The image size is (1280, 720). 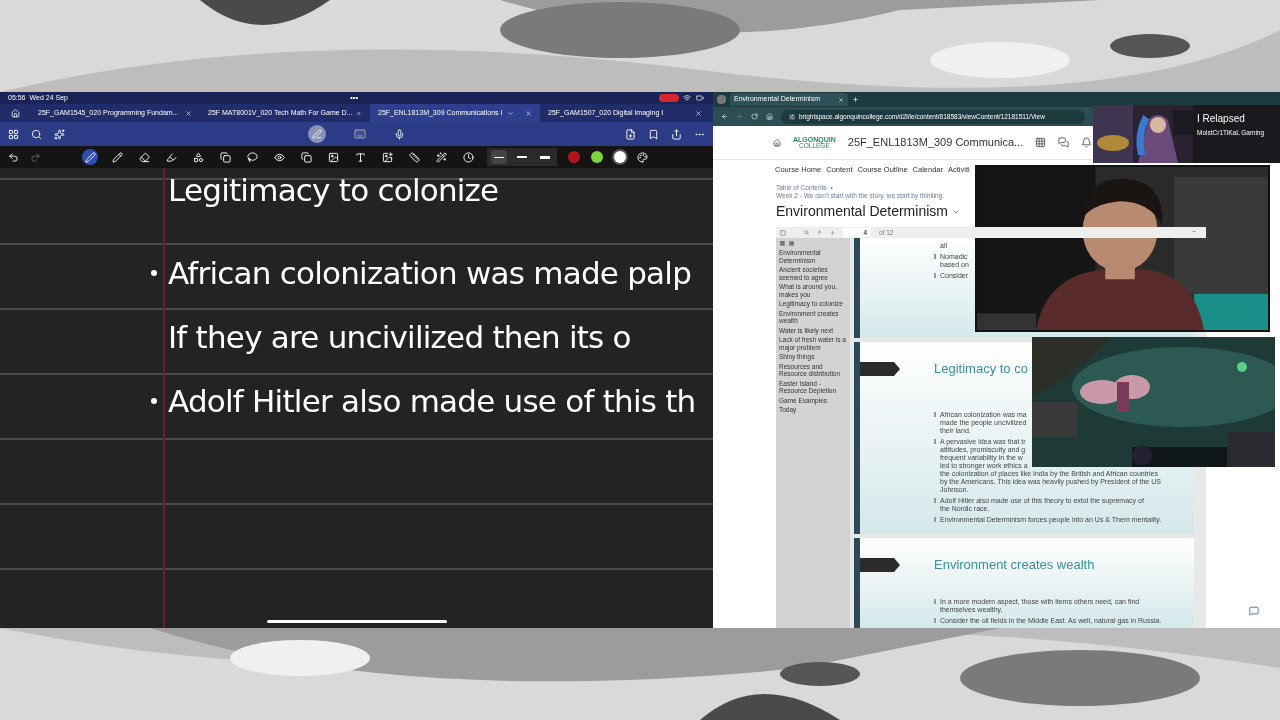 What do you see at coordinates (499, 157) in the screenshot?
I see `stroke-width-button` at bounding box center [499, 157].